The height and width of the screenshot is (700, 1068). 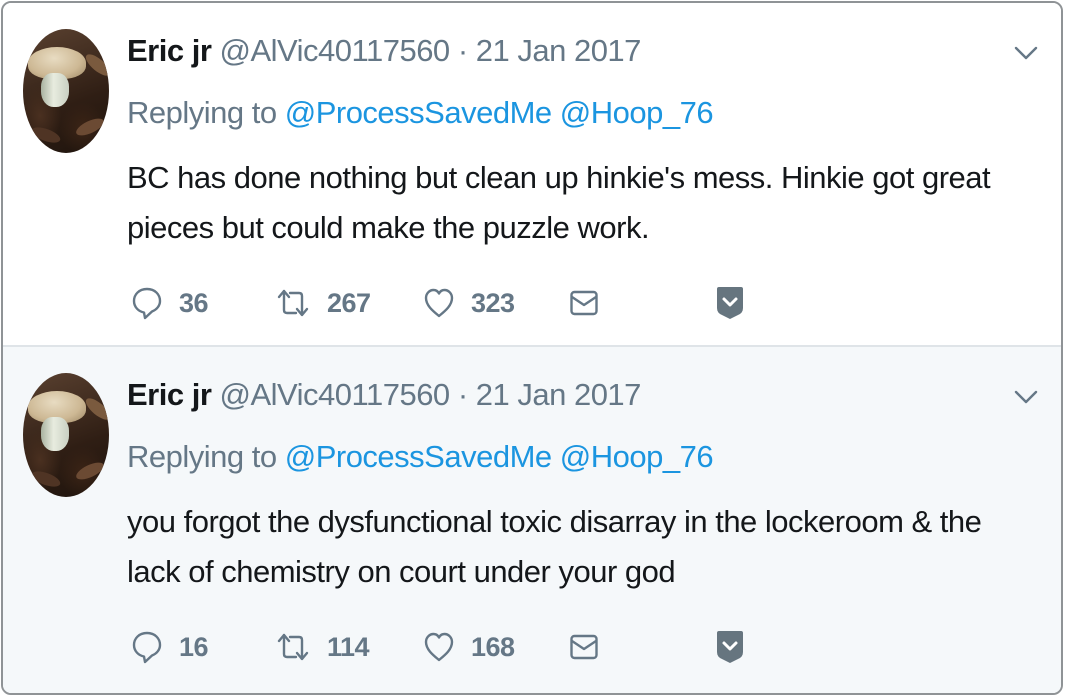 I want to click on like-count: 168, so click(x=493, y=646).